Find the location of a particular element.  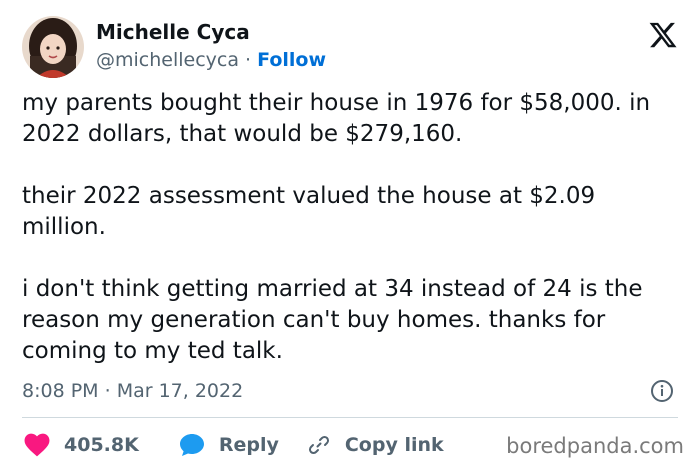

link-icon is located at coordinates (318, 445).